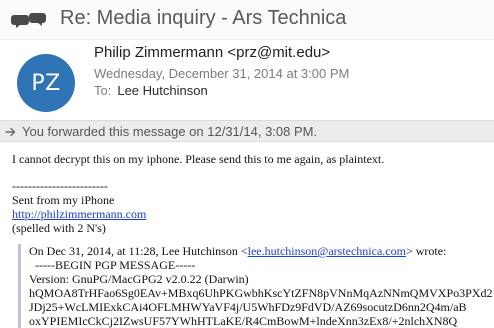 The image size is (494, 328). I want to click on conversation-icon, so click(29, 20).